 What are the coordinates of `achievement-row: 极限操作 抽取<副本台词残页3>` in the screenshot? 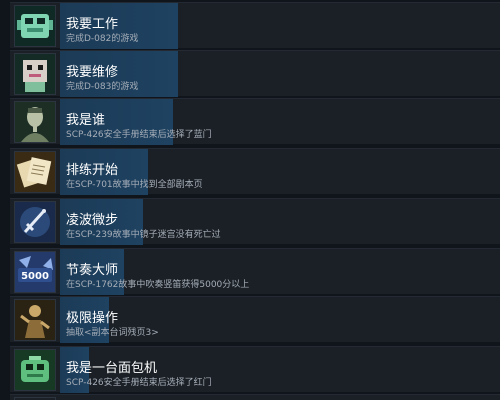 It's located at (255, 319).